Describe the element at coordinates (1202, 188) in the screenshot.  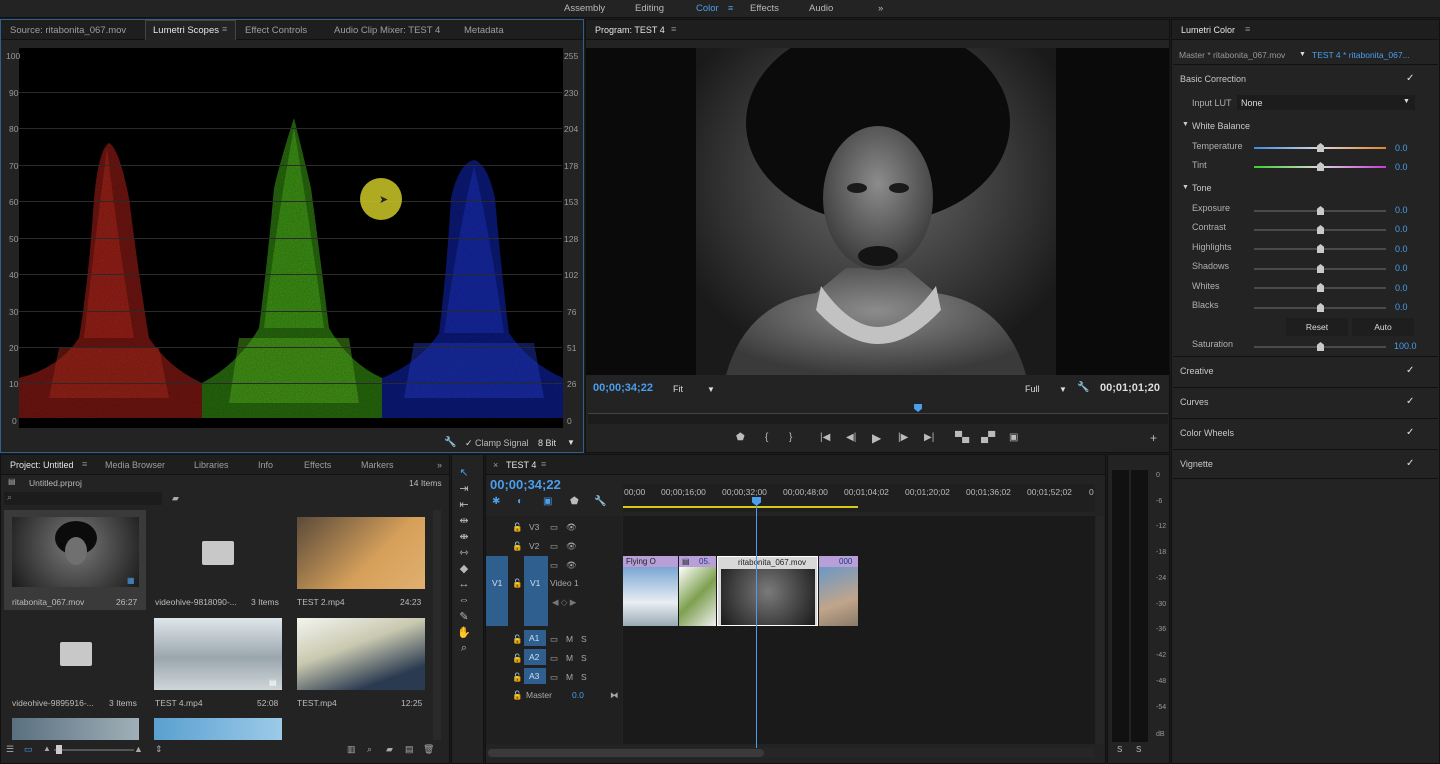
I see `tone-header: Tone` at that location.